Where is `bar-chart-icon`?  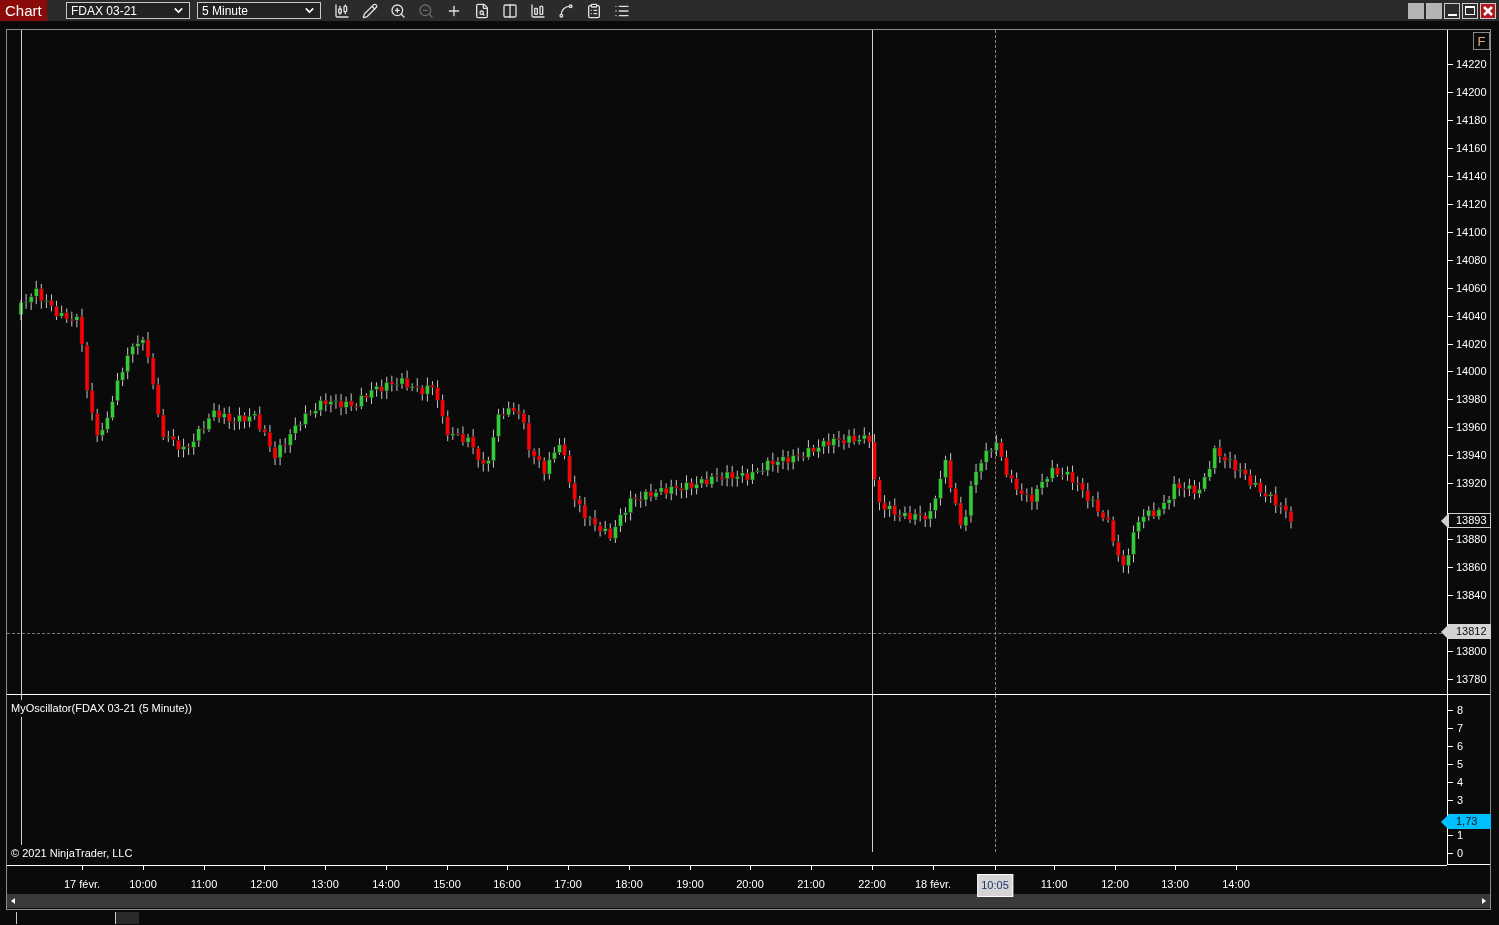
bar-chart-icon is located at coordinates (538, 10).